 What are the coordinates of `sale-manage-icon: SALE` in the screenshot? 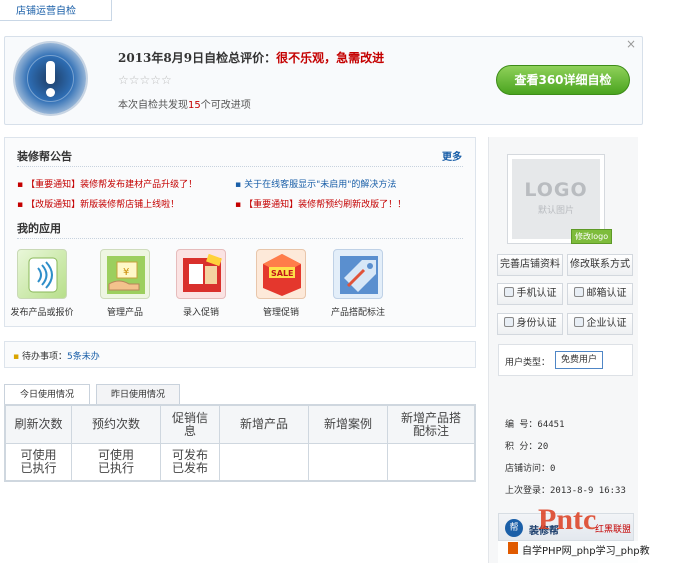 It's located at (281, 274).